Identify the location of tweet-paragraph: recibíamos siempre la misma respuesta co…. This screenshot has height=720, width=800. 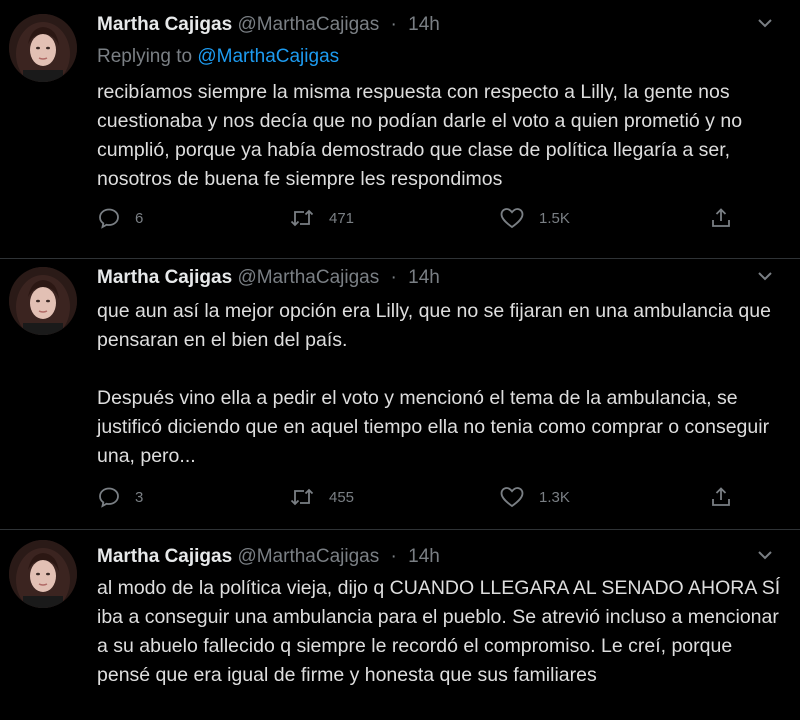
(420, 135).